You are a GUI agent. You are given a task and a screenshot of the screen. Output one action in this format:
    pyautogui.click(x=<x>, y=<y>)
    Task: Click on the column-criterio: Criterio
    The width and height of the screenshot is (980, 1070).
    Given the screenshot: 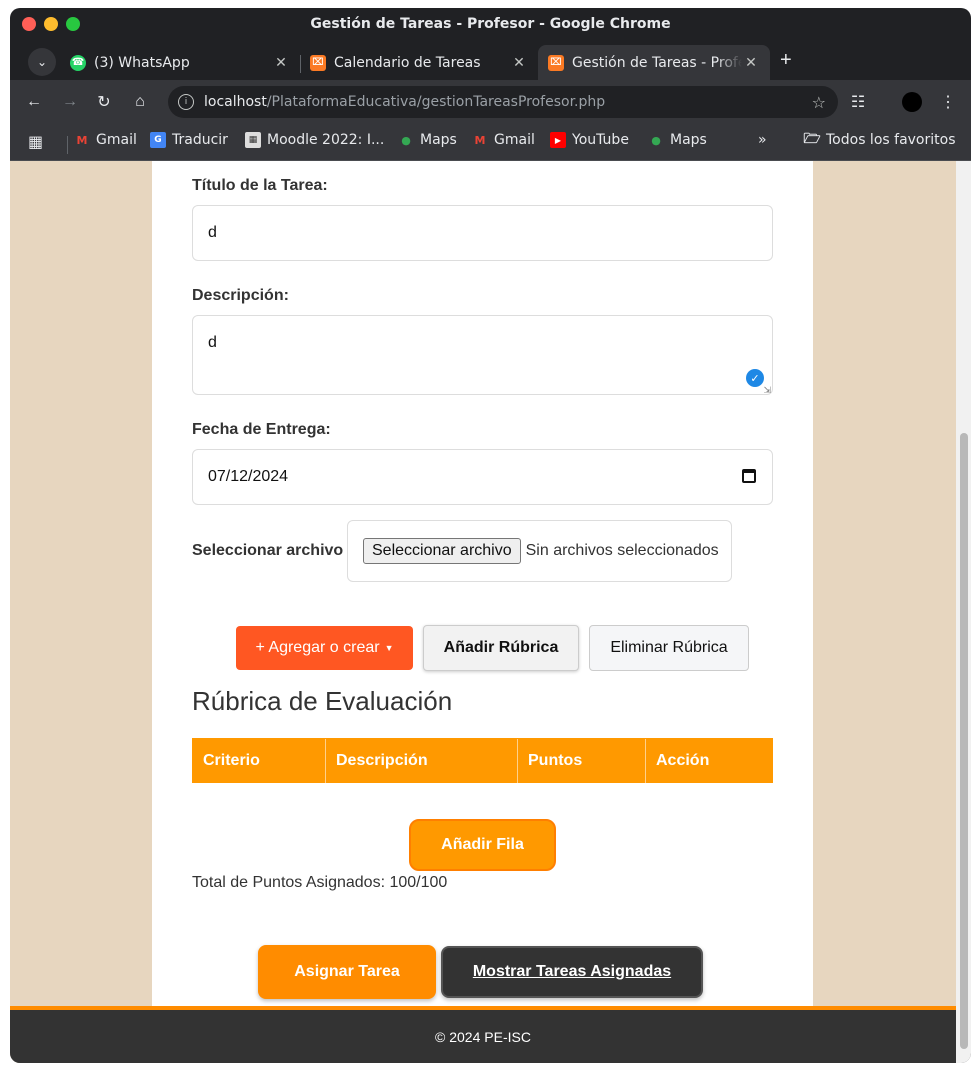 What is the action you would take?
    pyautogui.click(x=259, y=761)
    